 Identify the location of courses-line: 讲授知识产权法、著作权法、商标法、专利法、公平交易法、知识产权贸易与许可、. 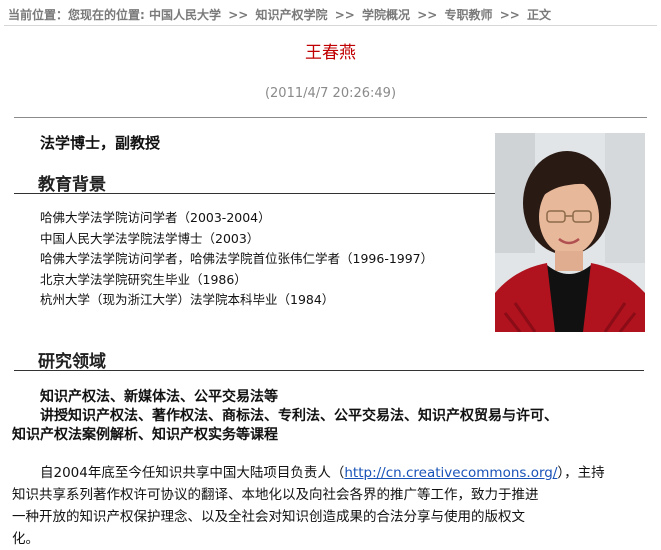
(299, 416).